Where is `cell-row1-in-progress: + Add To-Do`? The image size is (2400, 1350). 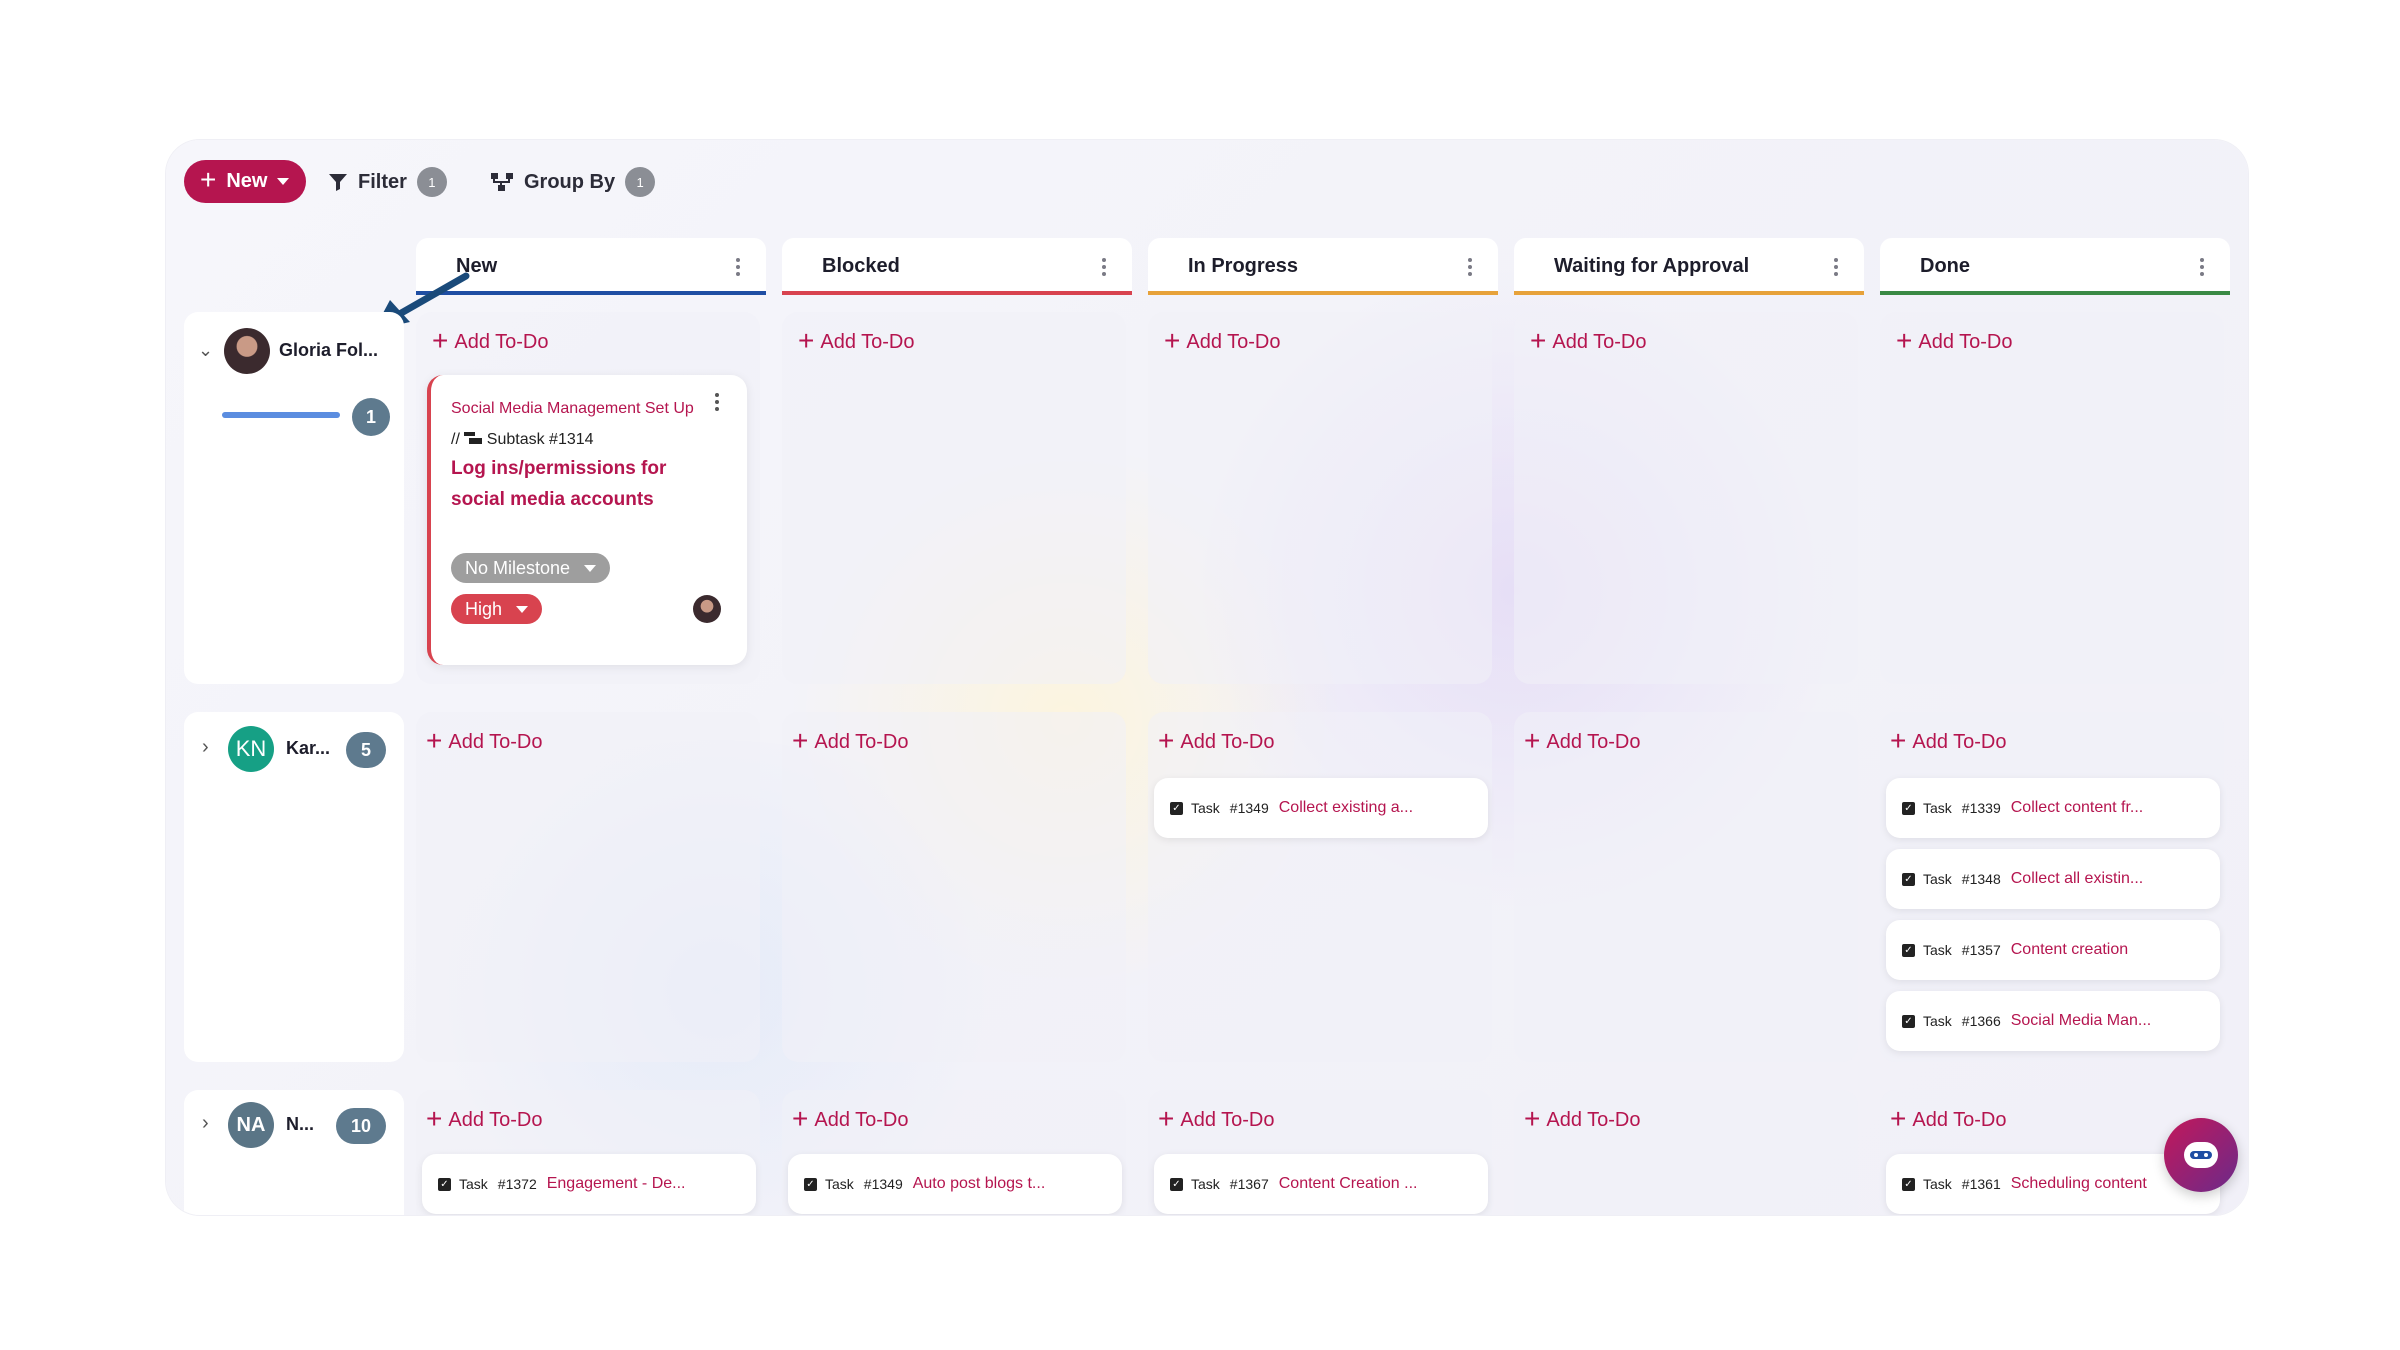 cell-row1-in-progress: + Add To-Do is located at coordinates (1320, 498).